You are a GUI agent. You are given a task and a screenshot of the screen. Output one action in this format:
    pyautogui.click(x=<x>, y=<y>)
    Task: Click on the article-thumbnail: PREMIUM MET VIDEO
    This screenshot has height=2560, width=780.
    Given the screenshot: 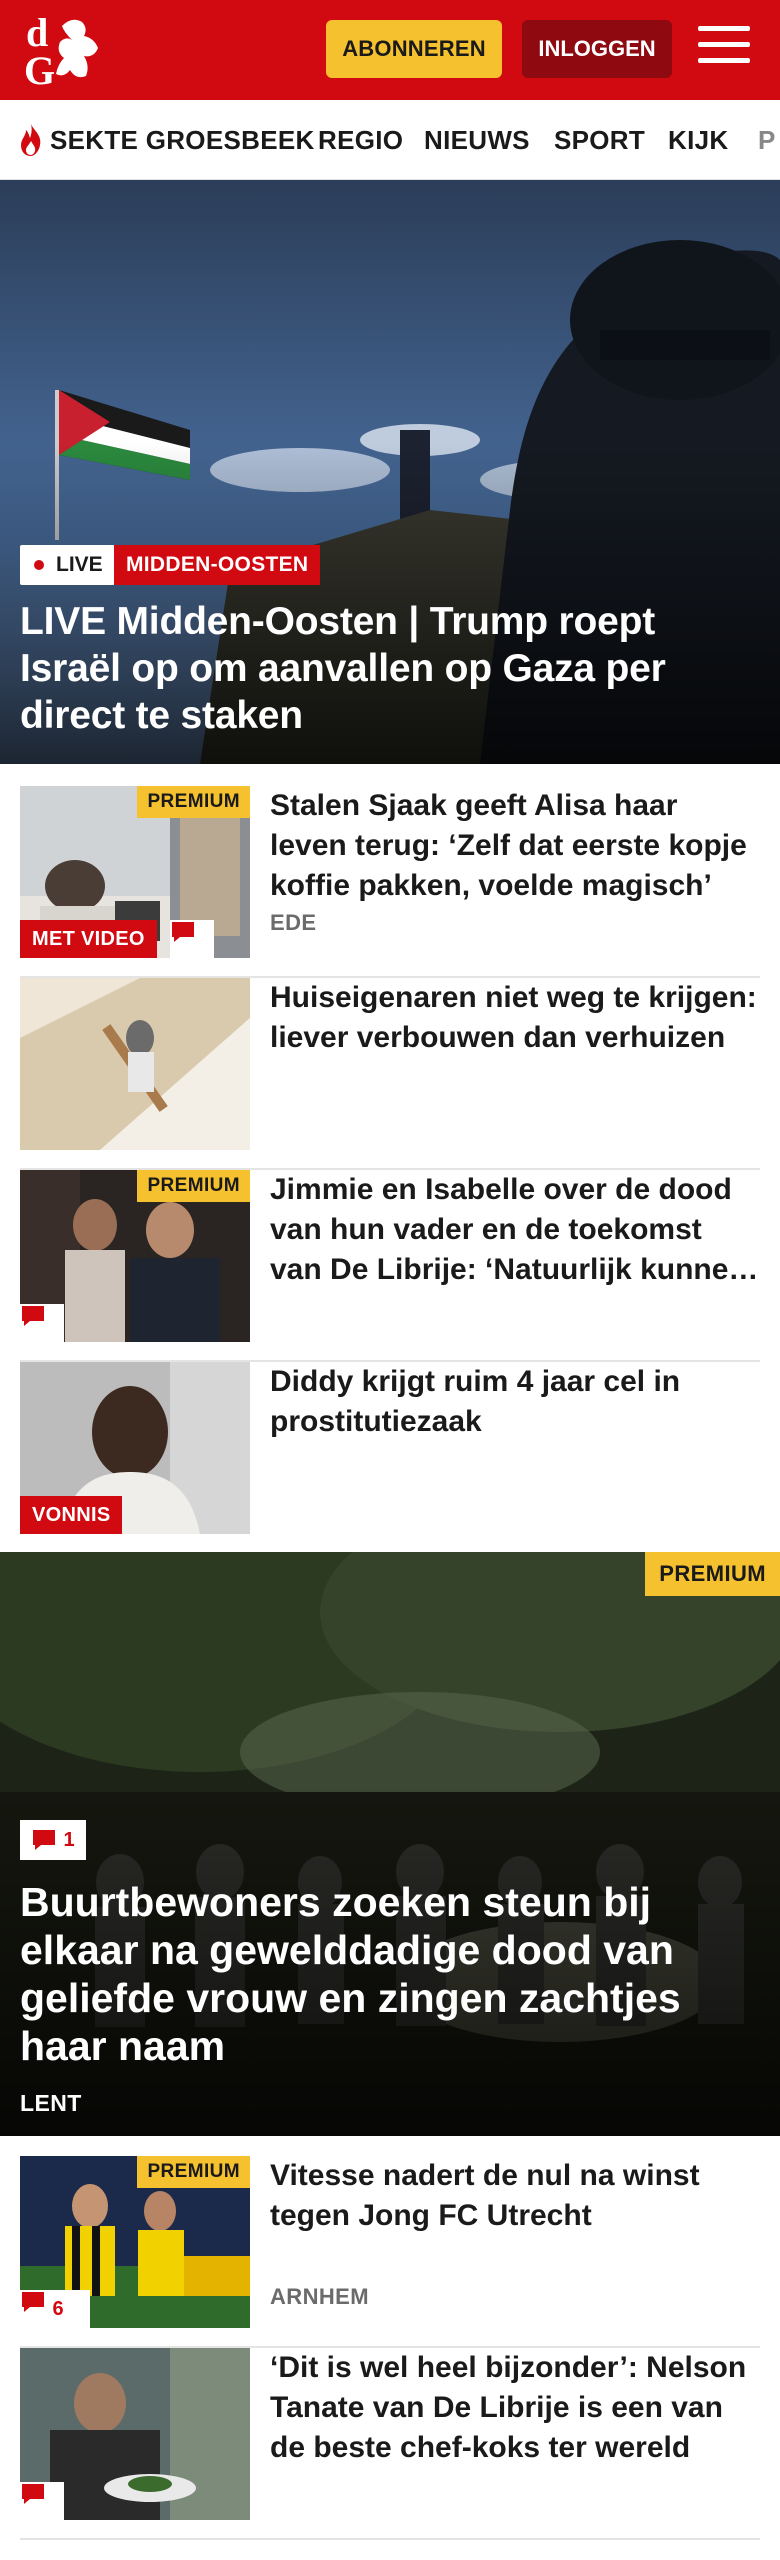 What is the action you would take?
    pyautogui.click(x=135, y=872)
    